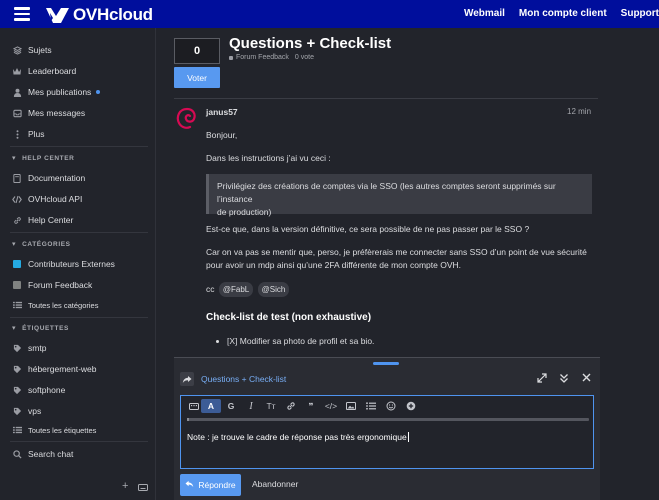 The height and width of the screenshot is (500, 659). I want to click on mention-sich: @Sich, so click(273, 289).